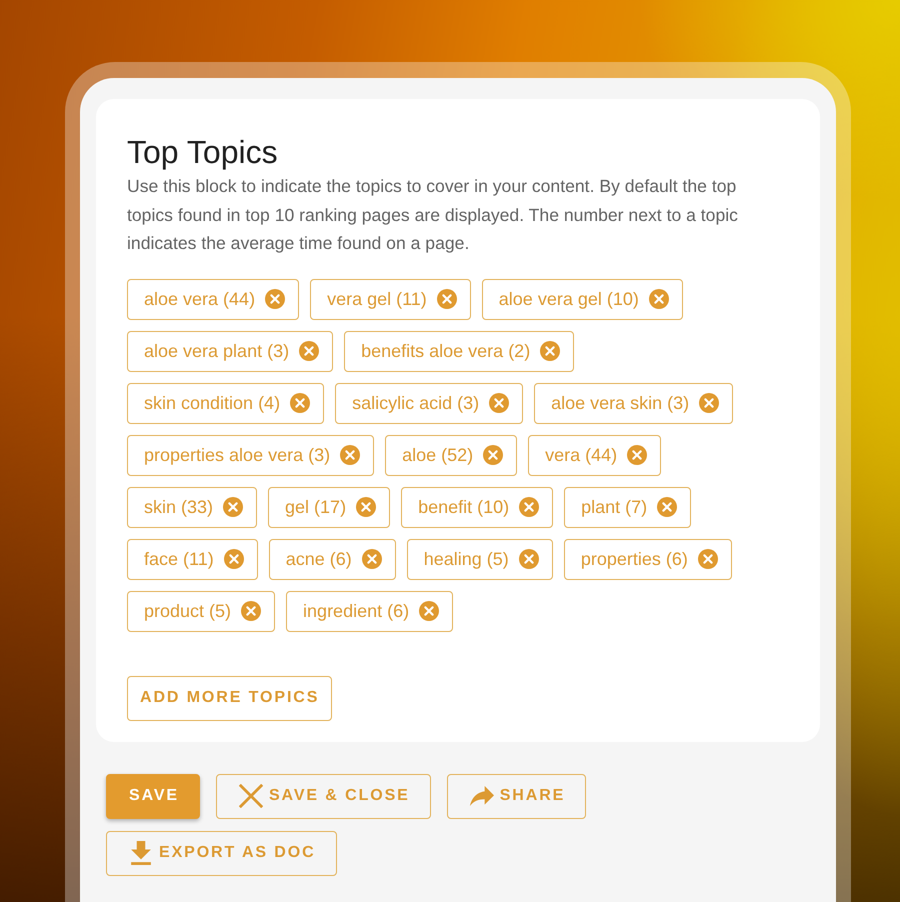  What do you see at coordinates (648, 559) in the screenshot?
I see `topic-chip: properties (6)` at bounding box center [648, 559].